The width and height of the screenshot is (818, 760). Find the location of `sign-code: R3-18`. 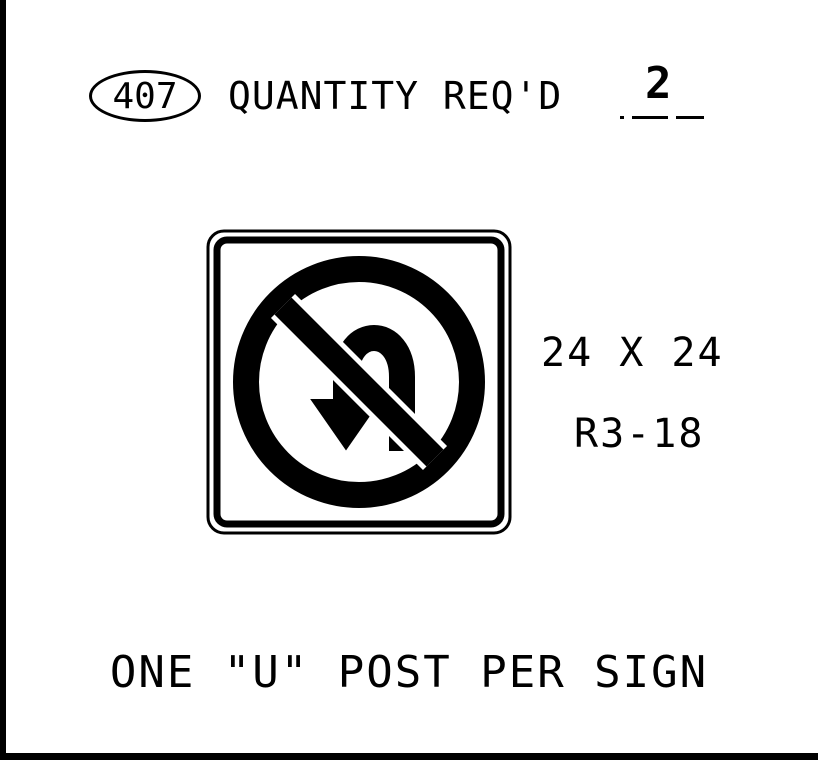

sign-code: R3-18 is located at coordinates (639, 434).